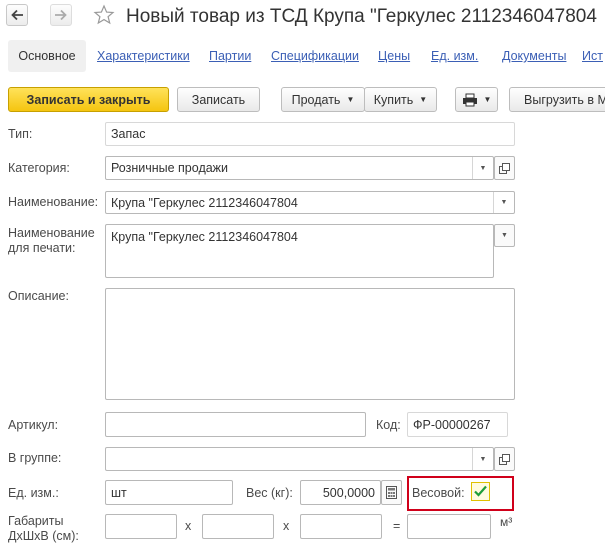 This screenshot has width=605, height=550. I want to click on name-label: Наименование:, so click(53, 202).